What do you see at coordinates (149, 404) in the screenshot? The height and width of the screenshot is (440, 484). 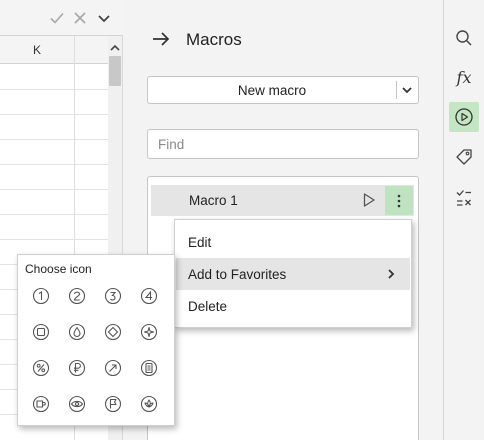 I see `circled-lotus-icon` at bounding box center [149, 404].